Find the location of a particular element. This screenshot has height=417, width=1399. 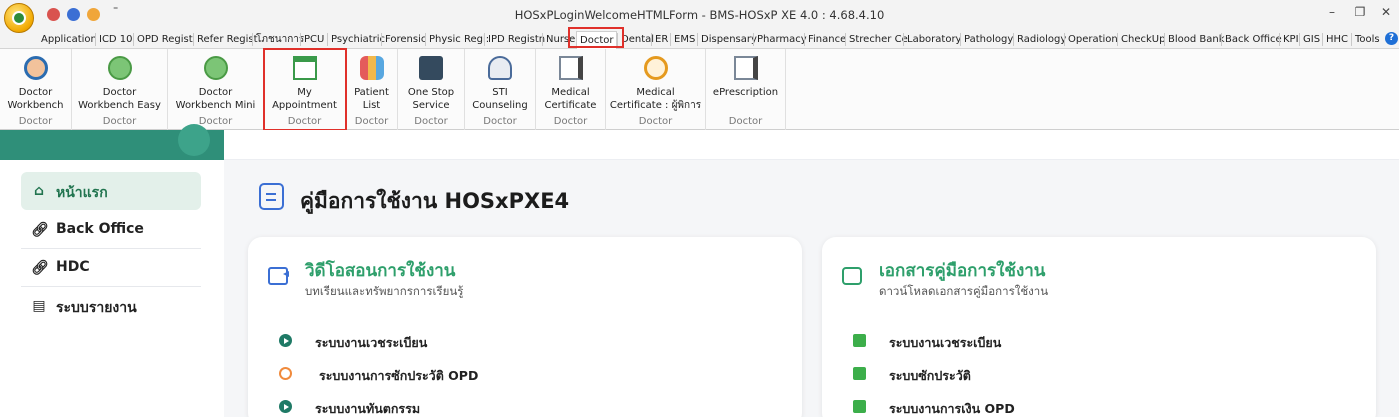

tab-pcu: PCU is located at coordinates (312, 39).